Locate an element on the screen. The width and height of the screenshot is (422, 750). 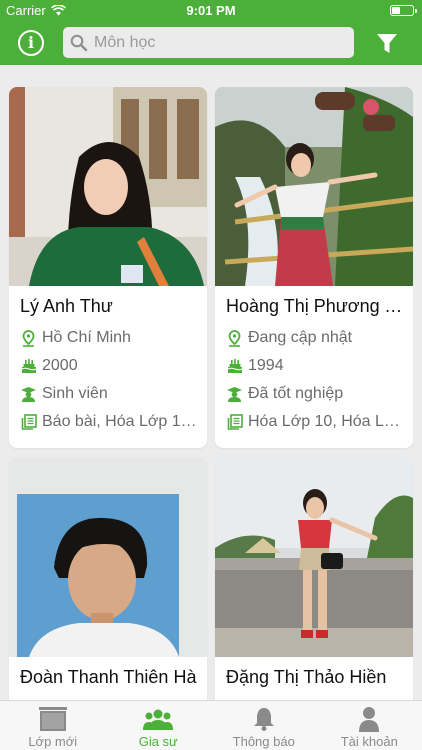
status-bar: Carrier 9:01 PM is located at coordinates (211, 10).